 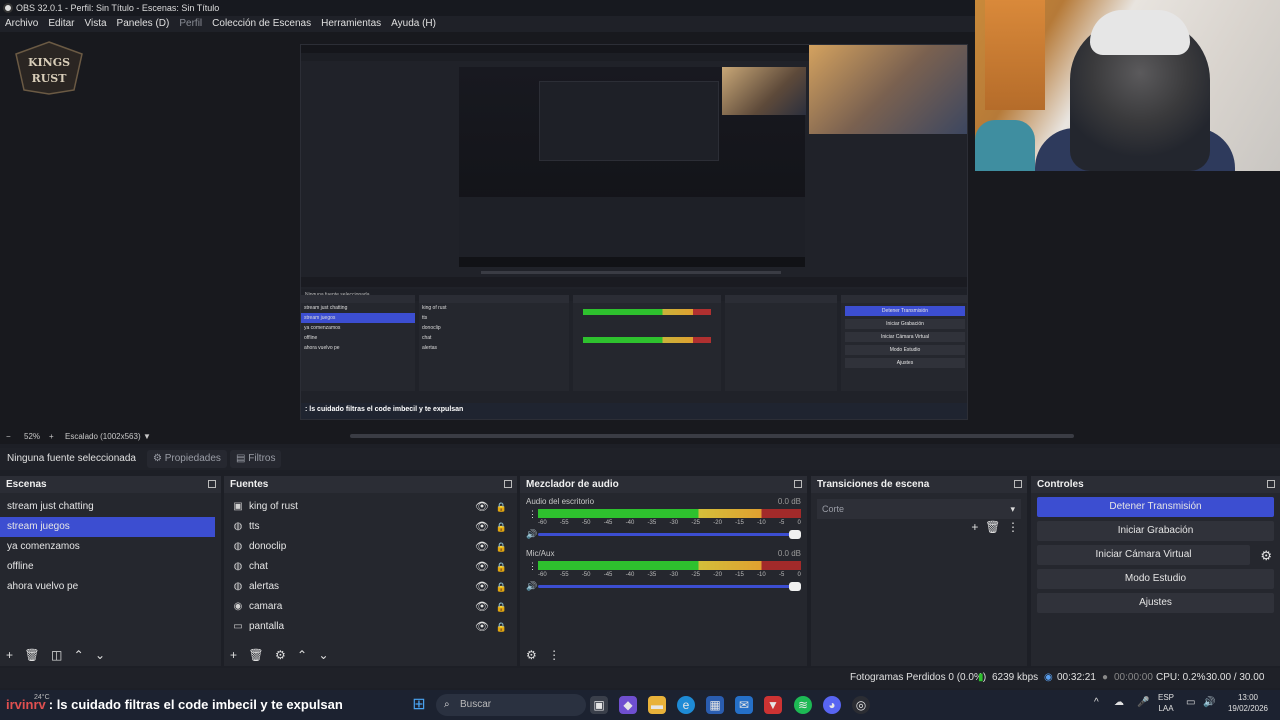 I want to click on transition-menu-icon: ⋮, so click(x=1013, y=527).